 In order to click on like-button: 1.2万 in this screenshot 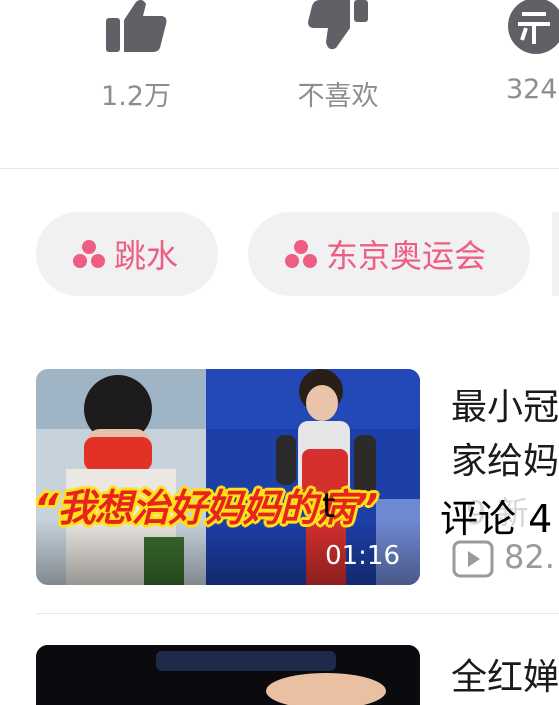, I will do `click(136, 56)`.